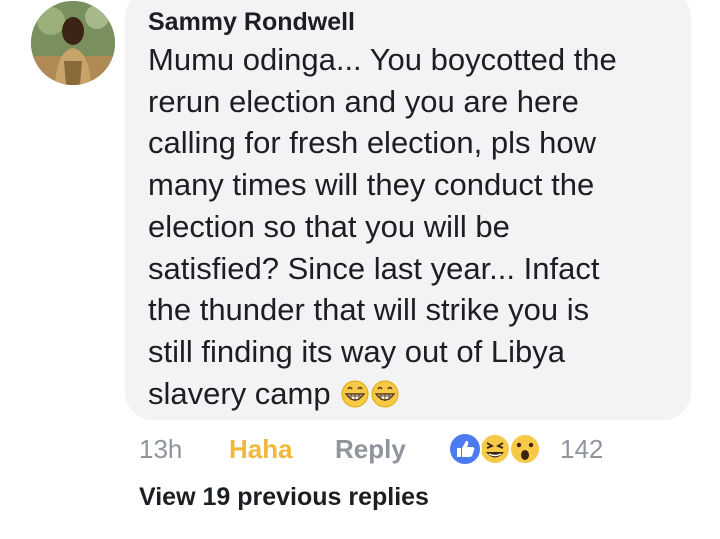 This screenshot has height=539, width=720. I want to click on view-previous-replies-link: View 19 previous replies, so click(284, 497).